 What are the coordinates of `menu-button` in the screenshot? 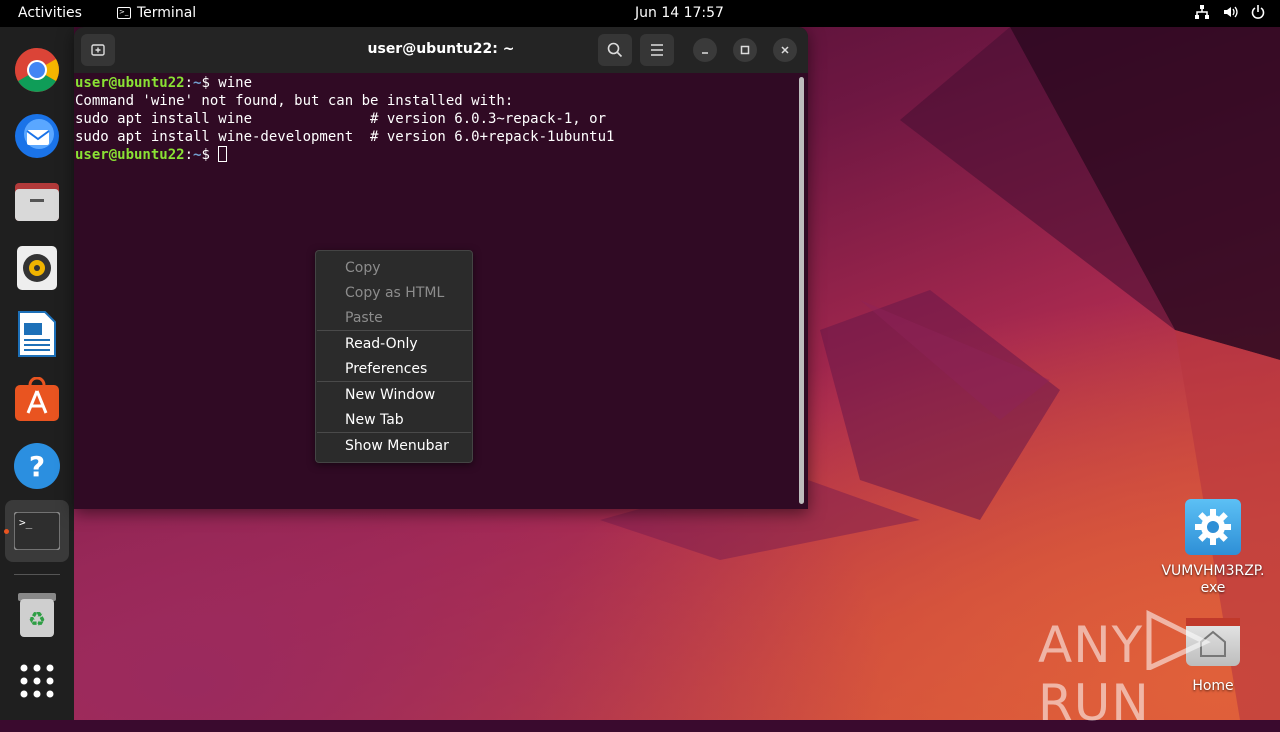 It's located at (657, 50).